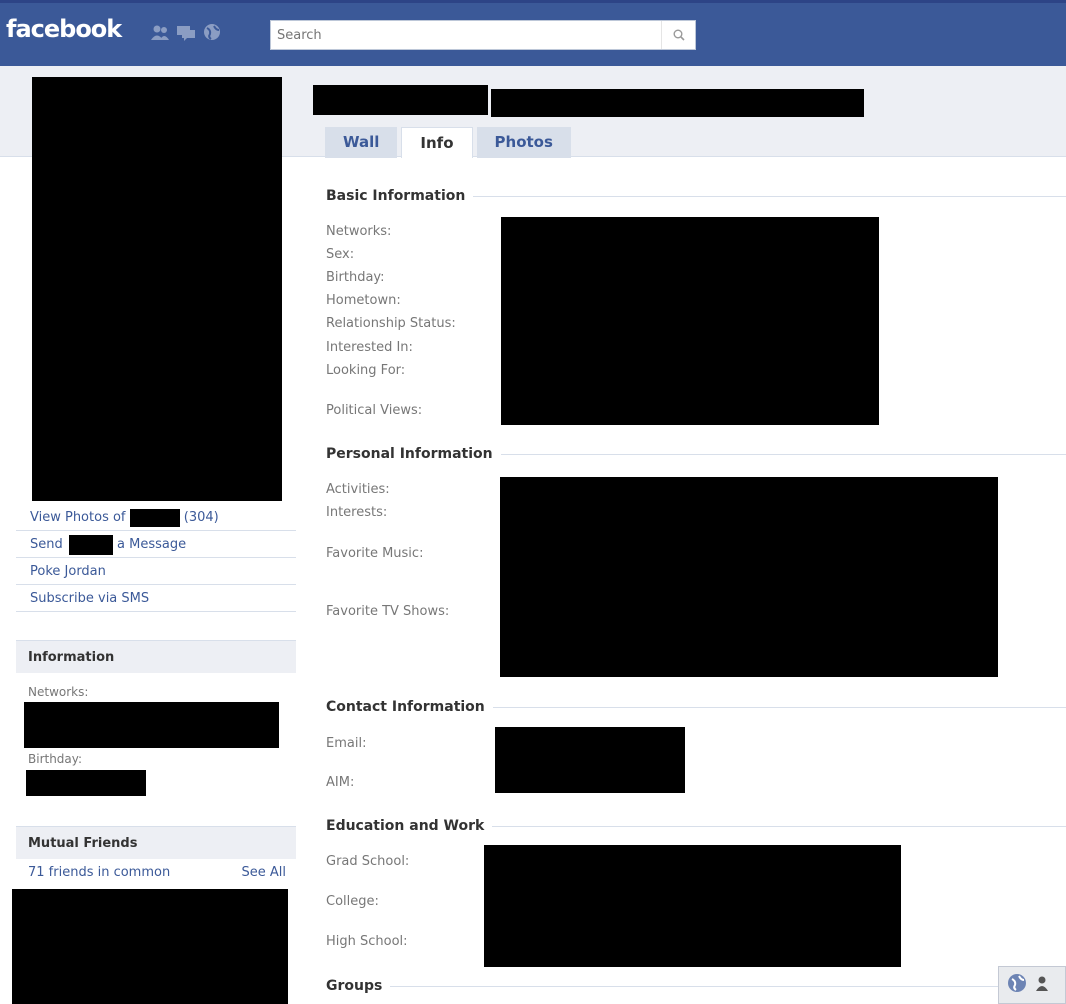 This screenshot has width=1066, height=1004. I want to click on mutual-friends-subheader: 71 friends in common See All, so click(156, 872).